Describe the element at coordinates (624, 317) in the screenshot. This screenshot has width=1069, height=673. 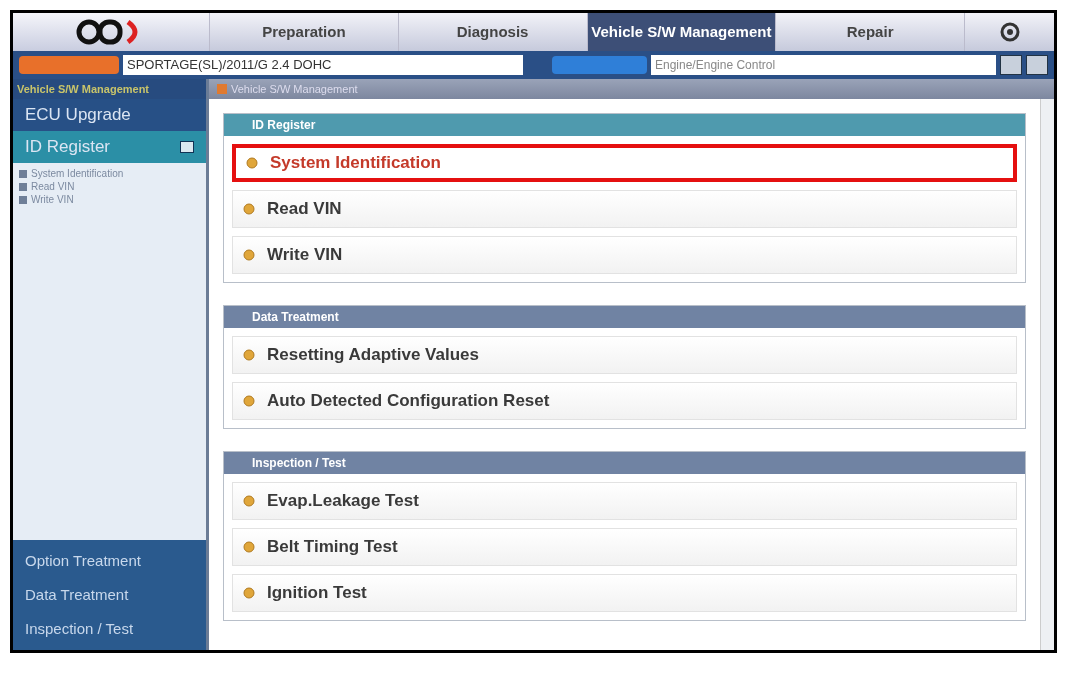
I see `section-header: Data Treatment` at that location.